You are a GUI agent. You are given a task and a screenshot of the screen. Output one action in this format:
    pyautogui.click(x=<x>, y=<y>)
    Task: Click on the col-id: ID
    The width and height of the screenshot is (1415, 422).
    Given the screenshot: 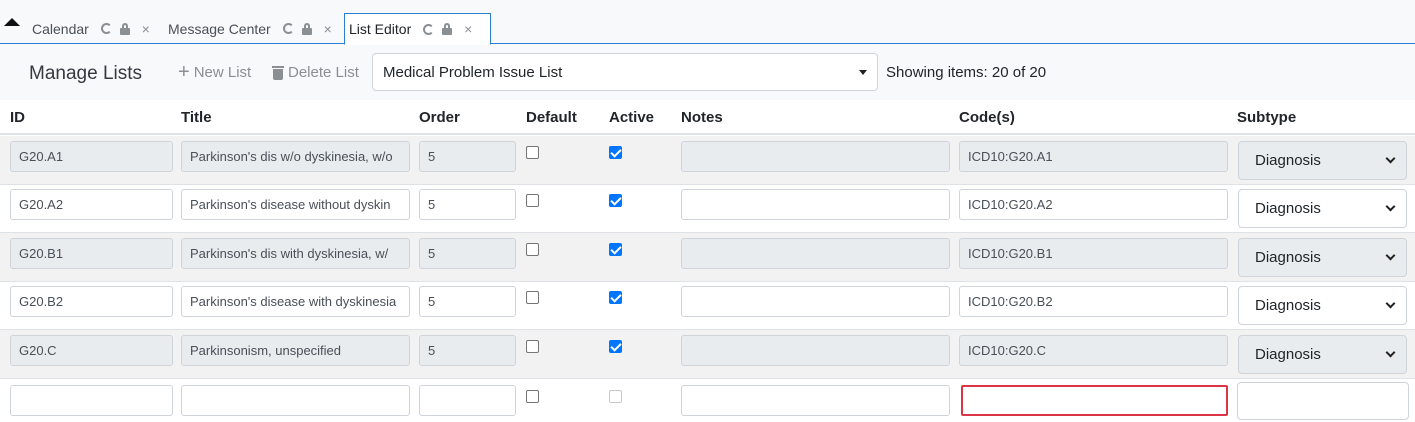 What is the action you would take?
    pyautogui.click(x=17, y=117)
    